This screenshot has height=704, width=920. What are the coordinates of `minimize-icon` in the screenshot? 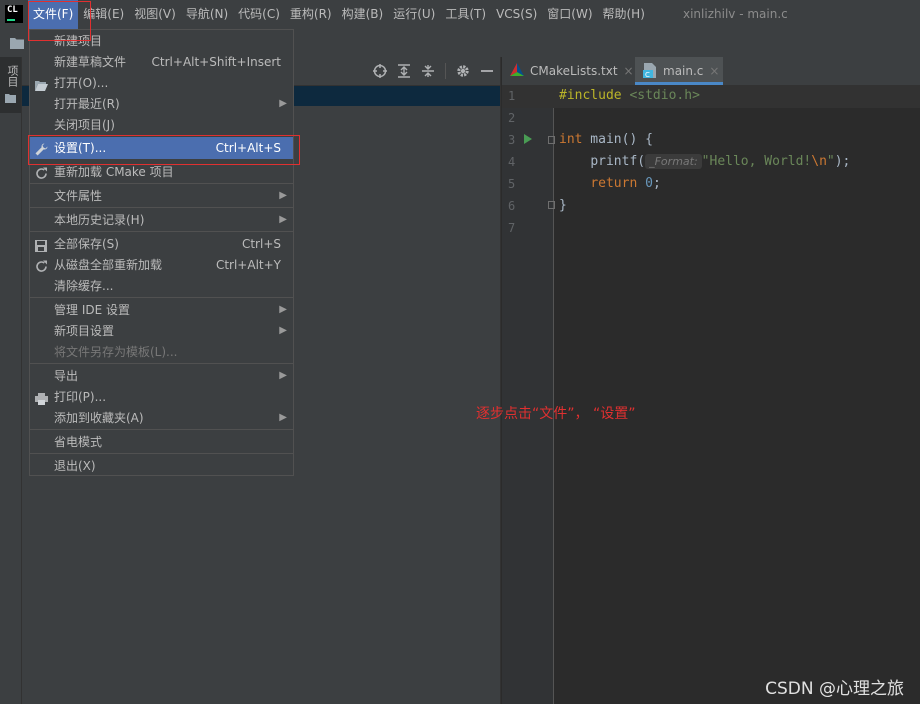 It's located at (487, 71).